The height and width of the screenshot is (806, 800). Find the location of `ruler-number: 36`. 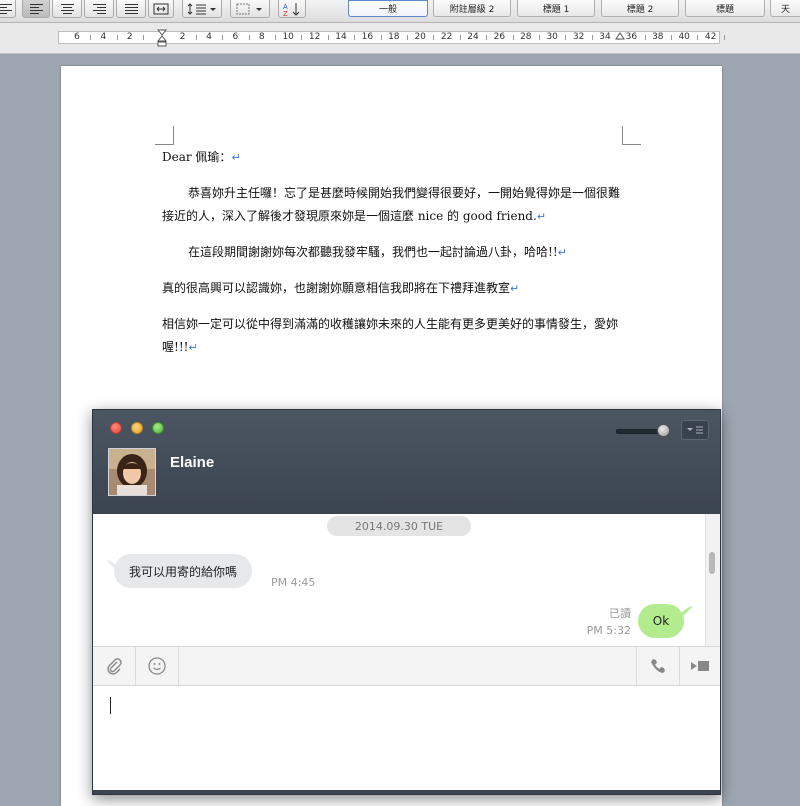

ruler-number: 36 is located at coordinates (631, 37).